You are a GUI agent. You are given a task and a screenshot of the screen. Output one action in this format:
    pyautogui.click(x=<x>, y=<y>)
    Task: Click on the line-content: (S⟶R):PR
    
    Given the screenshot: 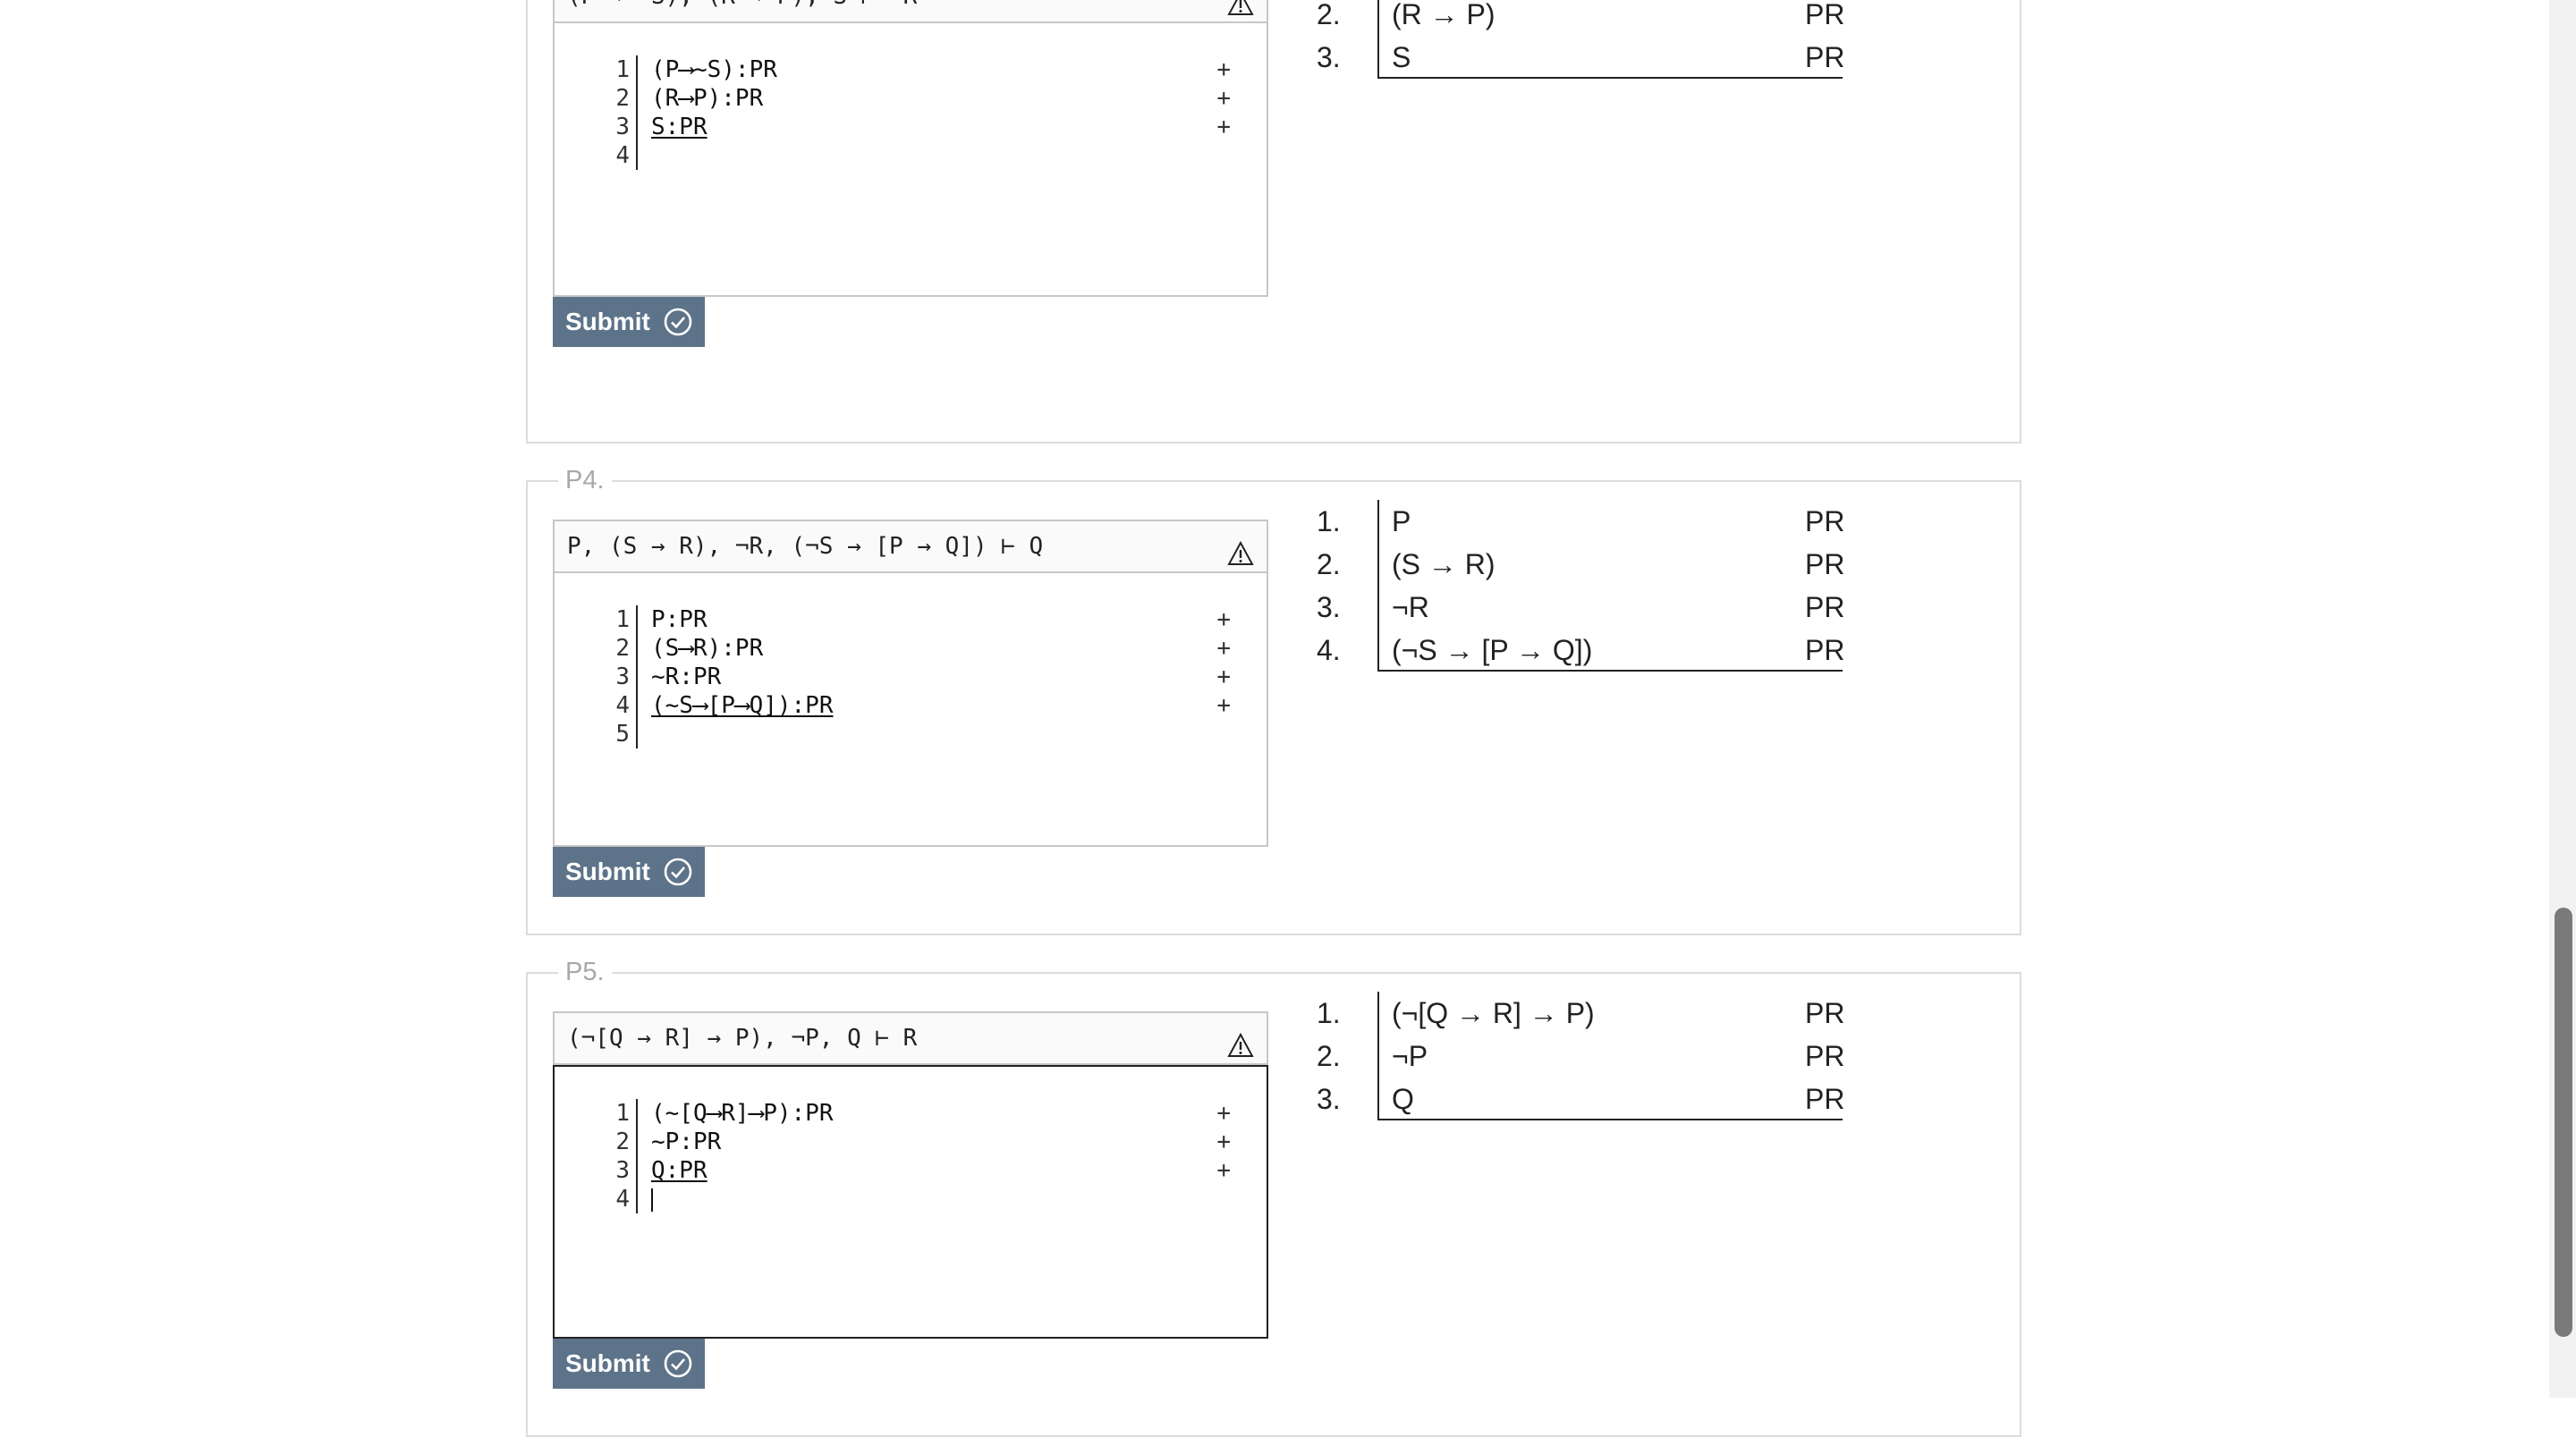 What is the action you would take?
    pyautogui.click(x=707, y=648)
    